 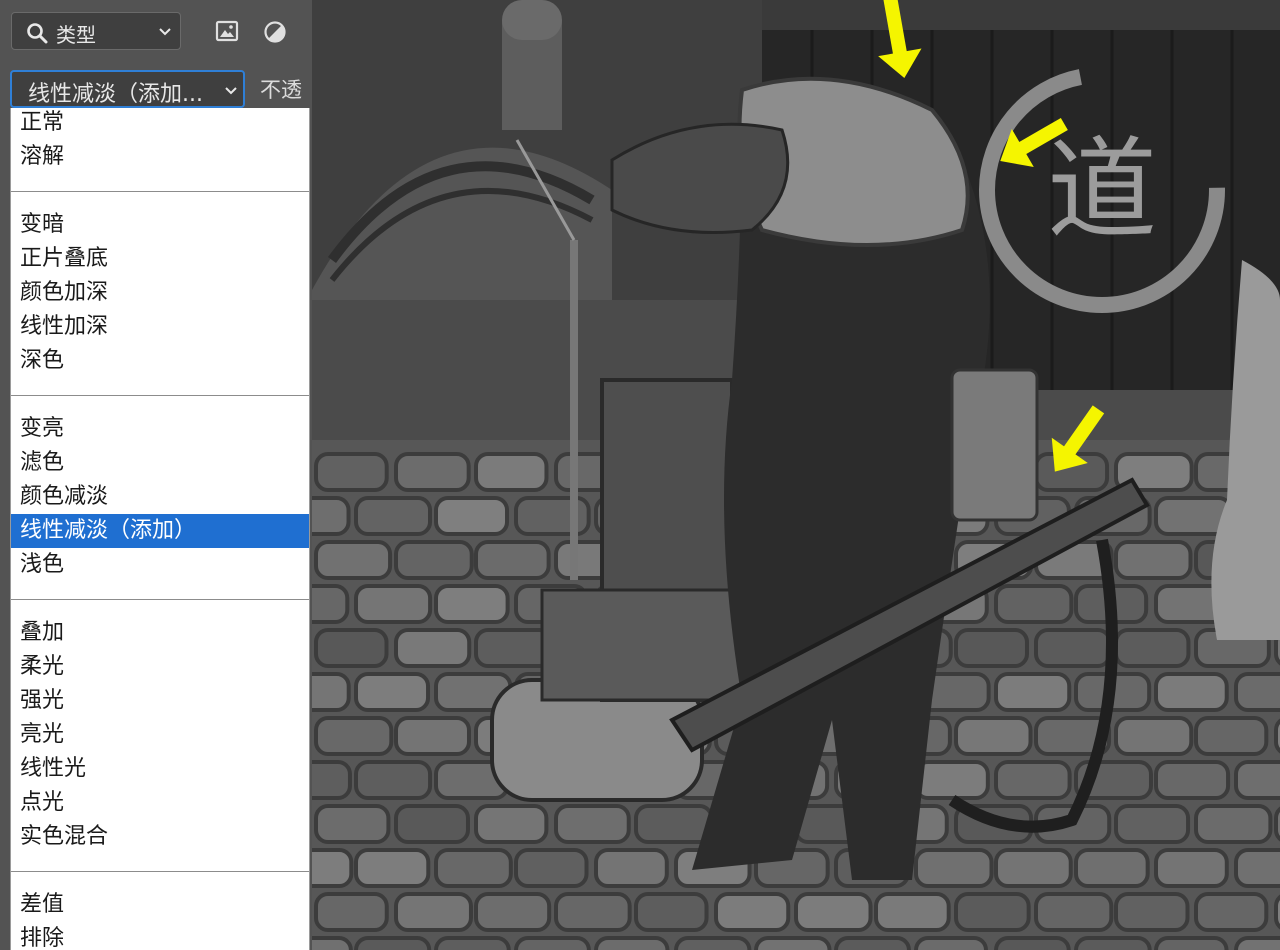 What do you see at coordinates (160, 225) in the screenshot?
I see `blend-mode-option: 变暗` at bounding box center [160, 225].